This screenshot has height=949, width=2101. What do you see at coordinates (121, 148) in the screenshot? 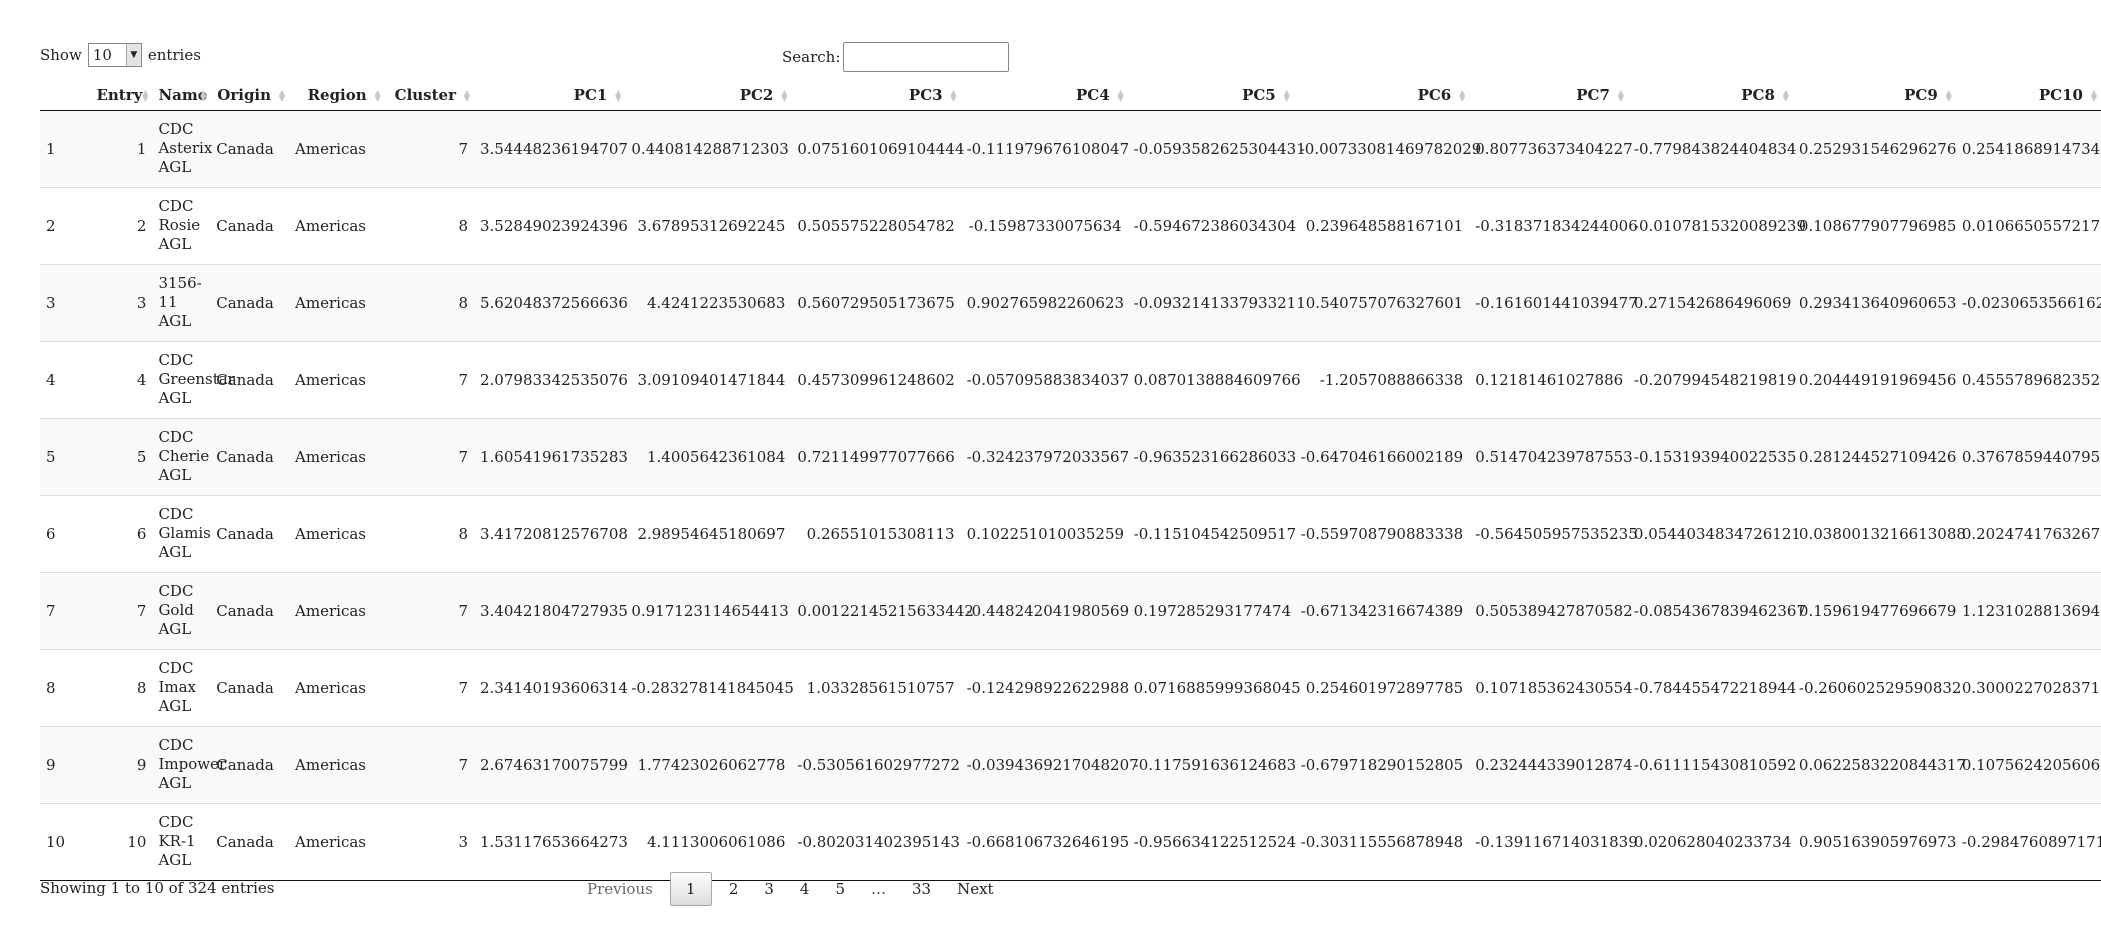
I see `cell-entry: 1` at bounding box center [121, 148].